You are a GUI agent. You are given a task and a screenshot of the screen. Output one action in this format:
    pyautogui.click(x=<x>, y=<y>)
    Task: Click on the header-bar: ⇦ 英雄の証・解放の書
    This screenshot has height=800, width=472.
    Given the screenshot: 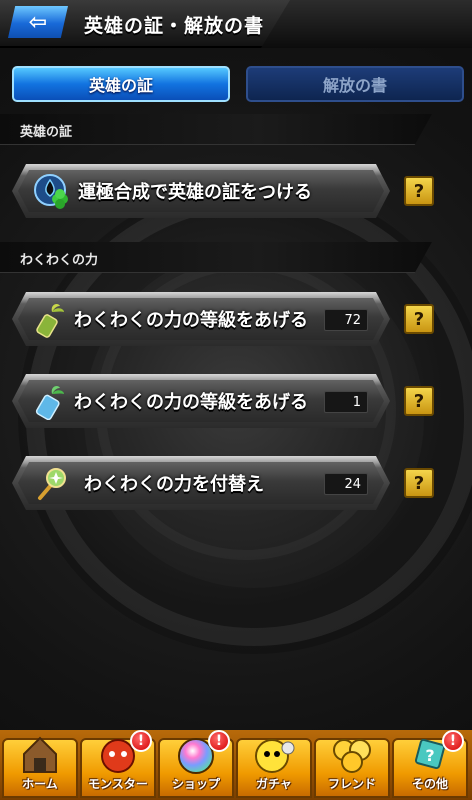 What is the action you would take?
    pyautogui.click(x=236, y=24)
    